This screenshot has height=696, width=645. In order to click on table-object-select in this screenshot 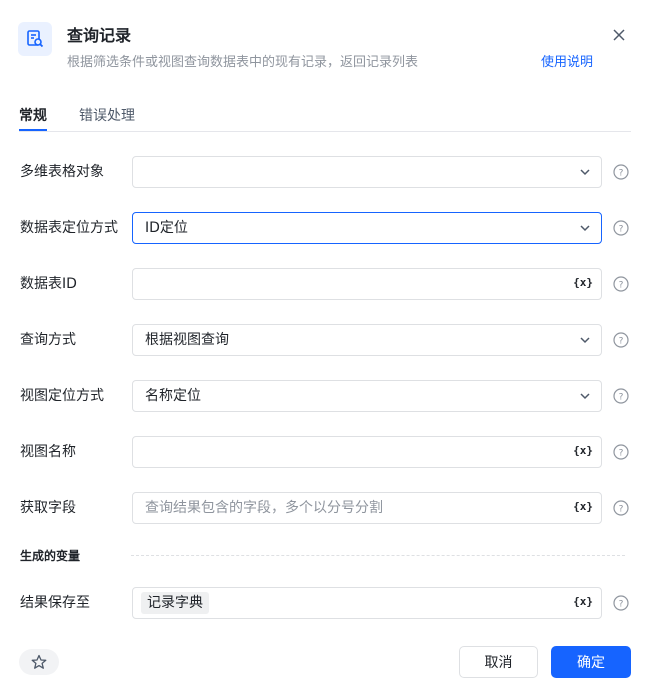, I will do `click(367, 172)`.